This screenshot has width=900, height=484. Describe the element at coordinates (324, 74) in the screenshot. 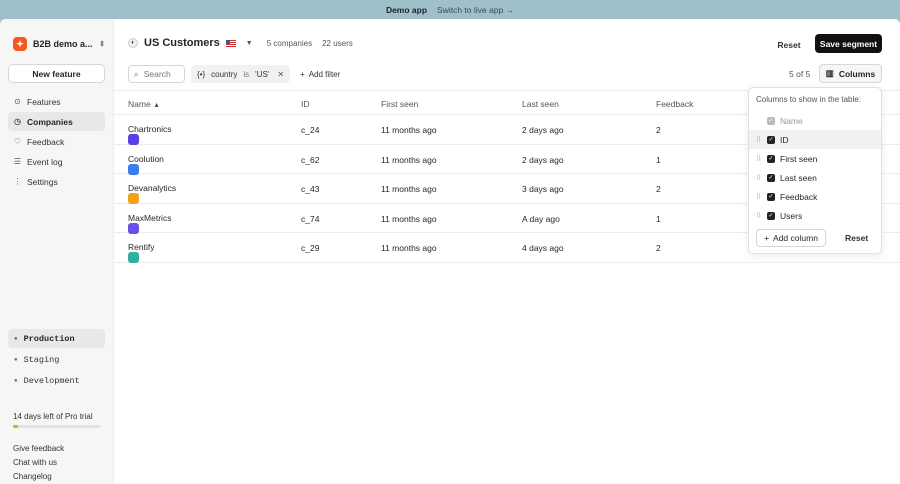

I see `add-filter-label: Add filter` at that location.